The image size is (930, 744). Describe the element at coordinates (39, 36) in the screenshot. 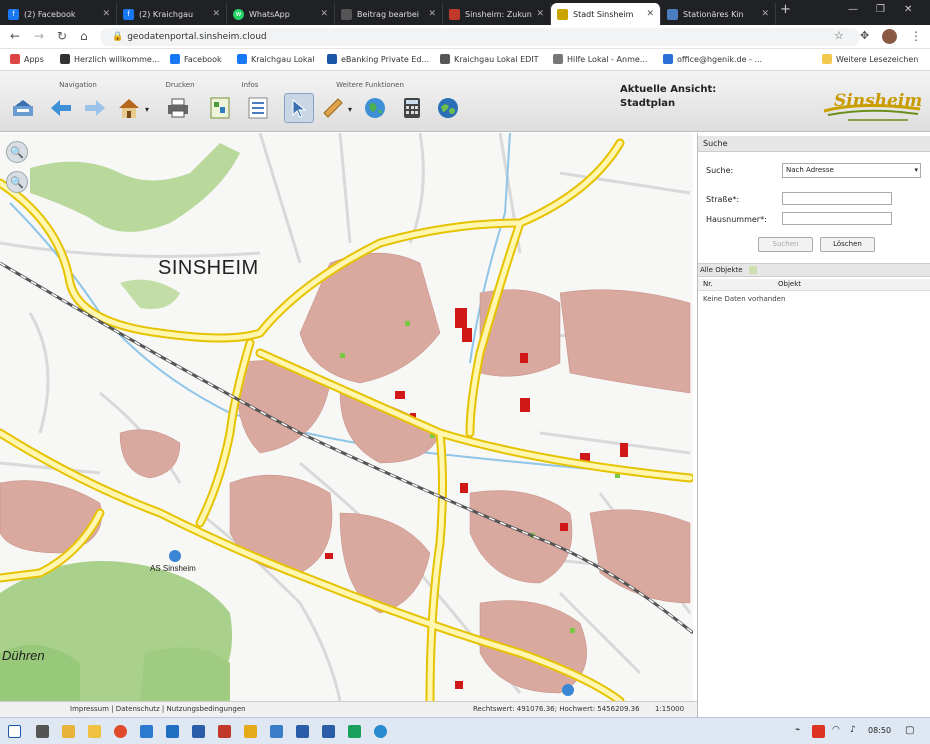

I see `forward-icon: →` at that location.